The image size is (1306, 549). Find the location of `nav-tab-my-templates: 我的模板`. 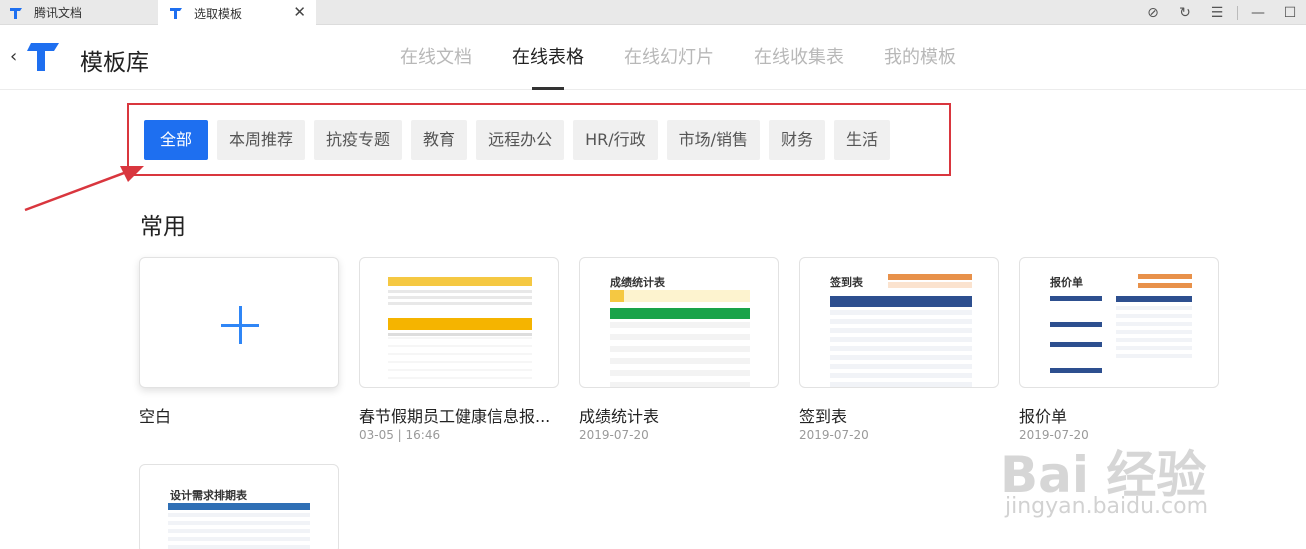

nav-tab-my-templates: 我的模板 is located at coordinates (920, 58).